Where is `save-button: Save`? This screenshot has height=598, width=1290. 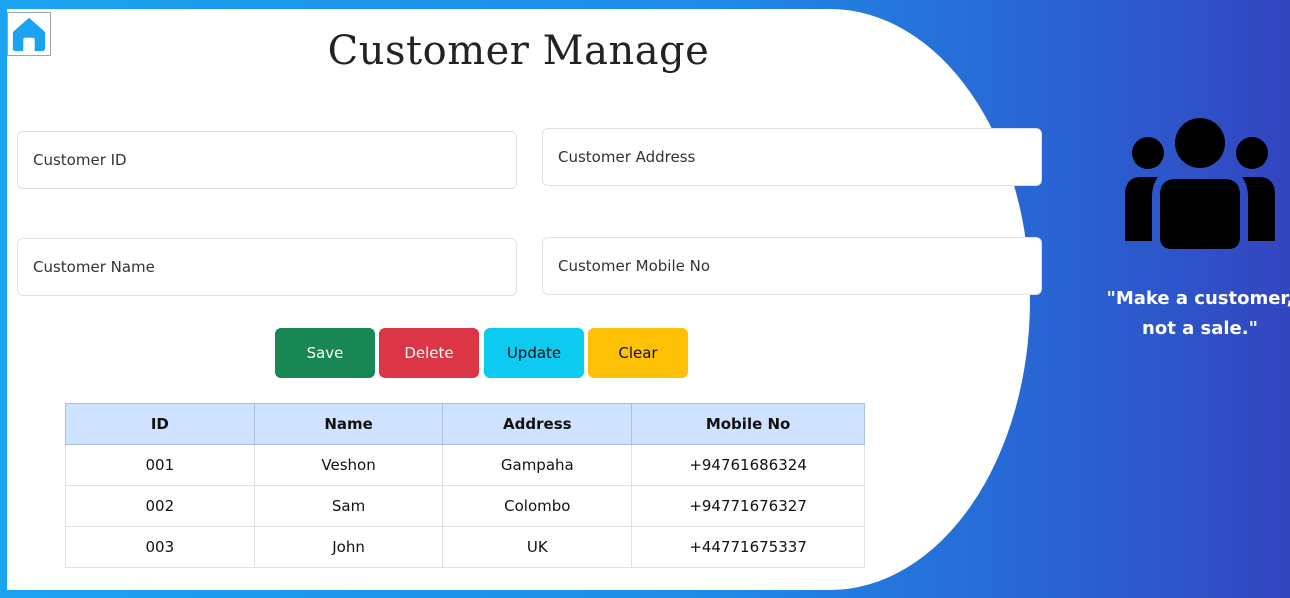
save-button: Save is located at coordinates (325, 353).